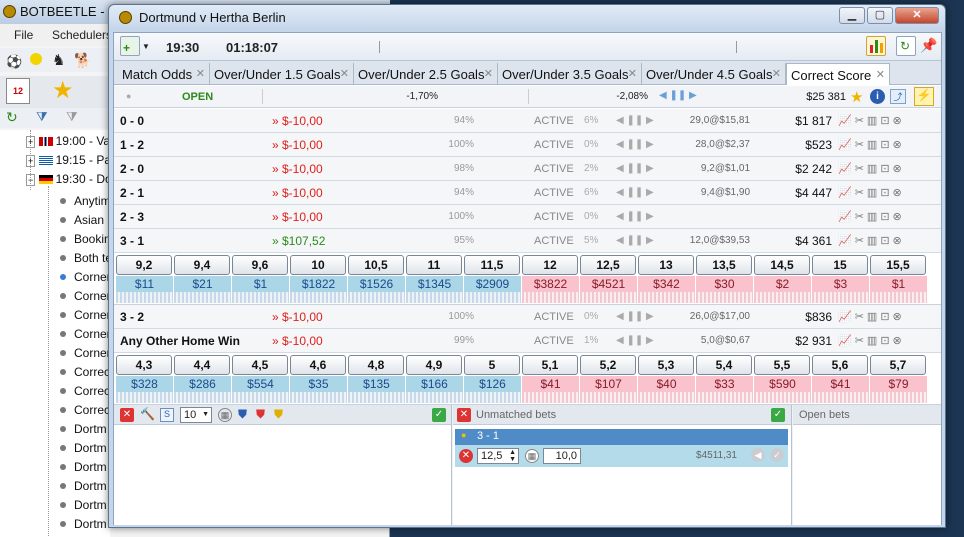 This screenshot has height=537, width=964. I want to click on shield-warning-icon: ⛊, so click(278, 414).